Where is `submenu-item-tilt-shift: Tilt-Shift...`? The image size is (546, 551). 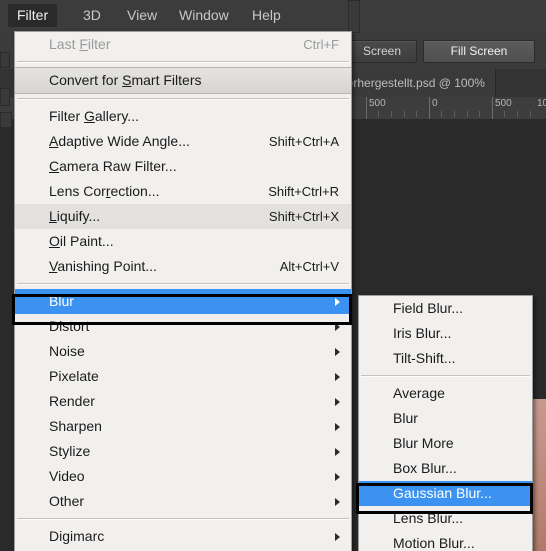
submenu-item-tilt-shift: Tilt-Shift... is located at coordinates (445, 358).